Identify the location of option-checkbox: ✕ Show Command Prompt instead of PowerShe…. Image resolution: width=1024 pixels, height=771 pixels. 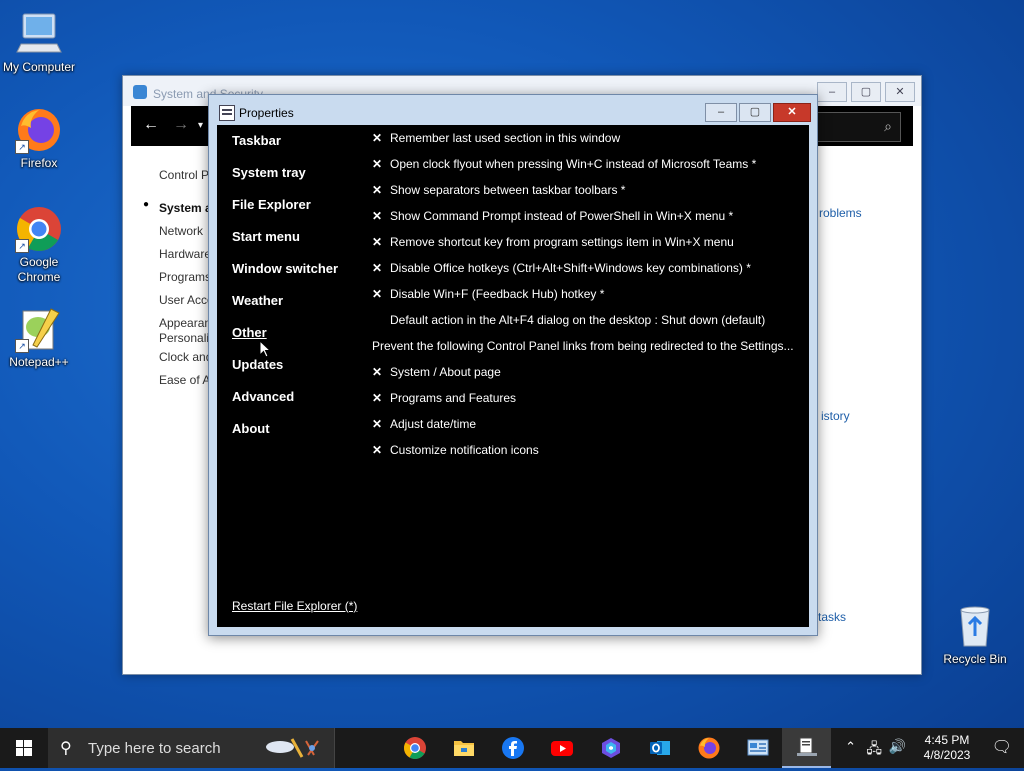
(587, 221).